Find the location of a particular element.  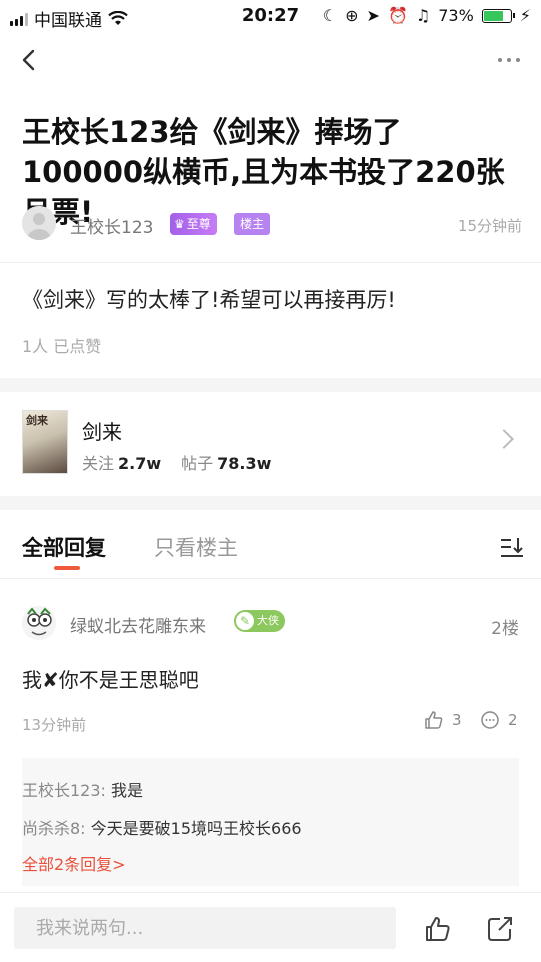

status-right: ☾ ⊕ ➤ ⏰ ♫ 73% ⚡ is located at coordinates (427, 15).